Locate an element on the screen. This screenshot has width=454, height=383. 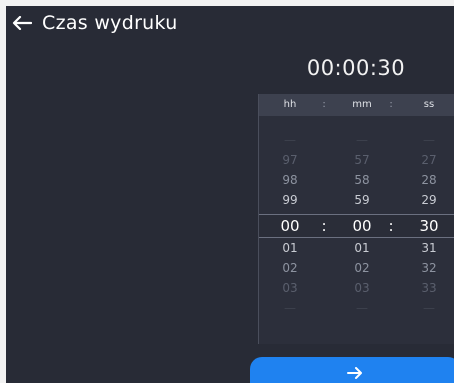
hours-value: 00 is located at coordinates (290, 226).